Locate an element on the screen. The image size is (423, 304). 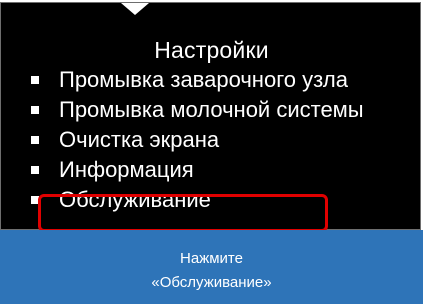
menu-item-screen-cleaning: Очистка экрана is located at coordinates (211, 140).